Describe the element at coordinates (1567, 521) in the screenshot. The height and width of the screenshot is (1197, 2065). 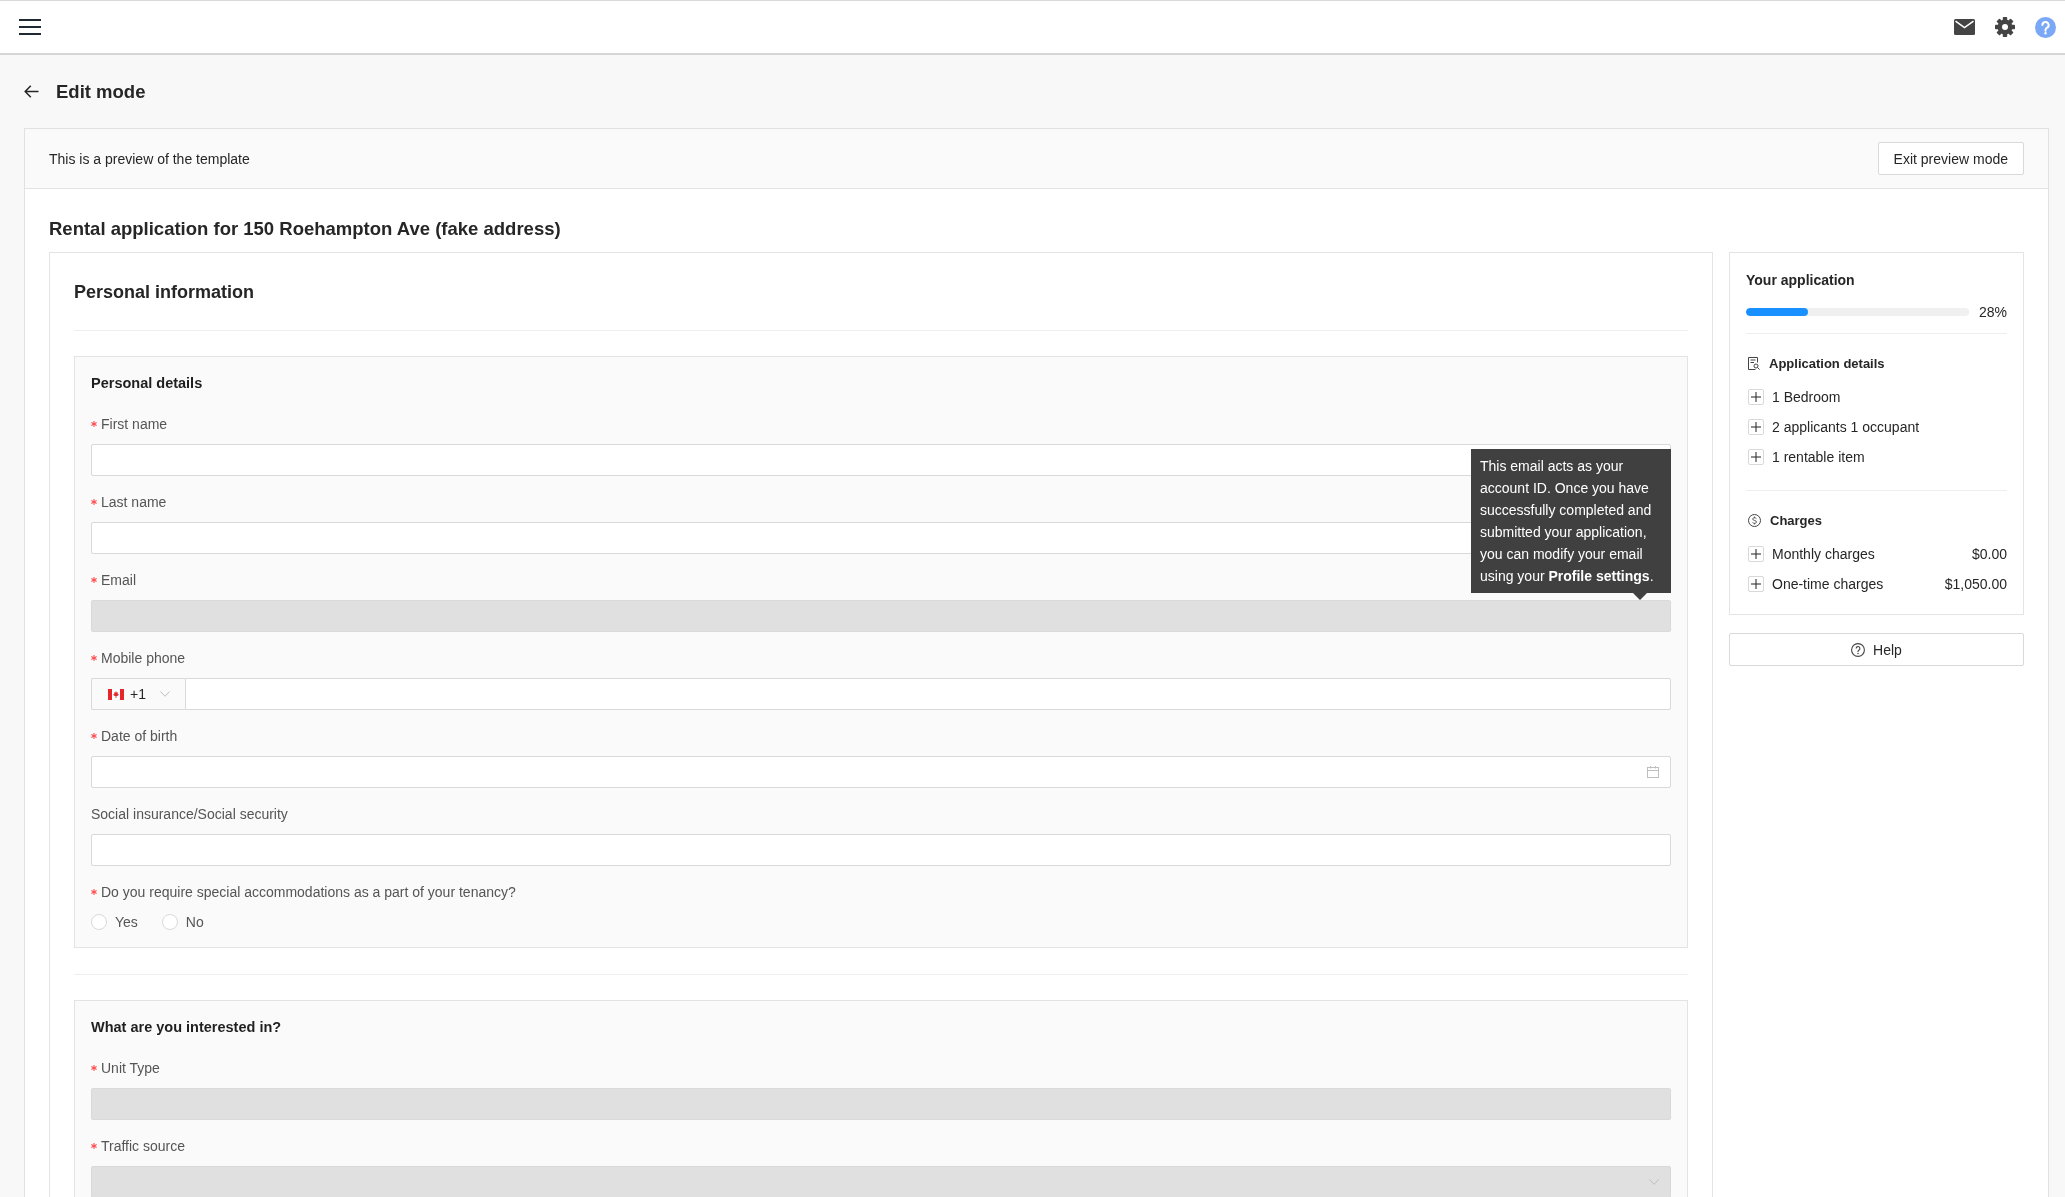
I see `tooltip-text: This email acts as your account ID. Once you have successfully completed and submitted your application, you can modify your email using your Profile settings.` at that location.